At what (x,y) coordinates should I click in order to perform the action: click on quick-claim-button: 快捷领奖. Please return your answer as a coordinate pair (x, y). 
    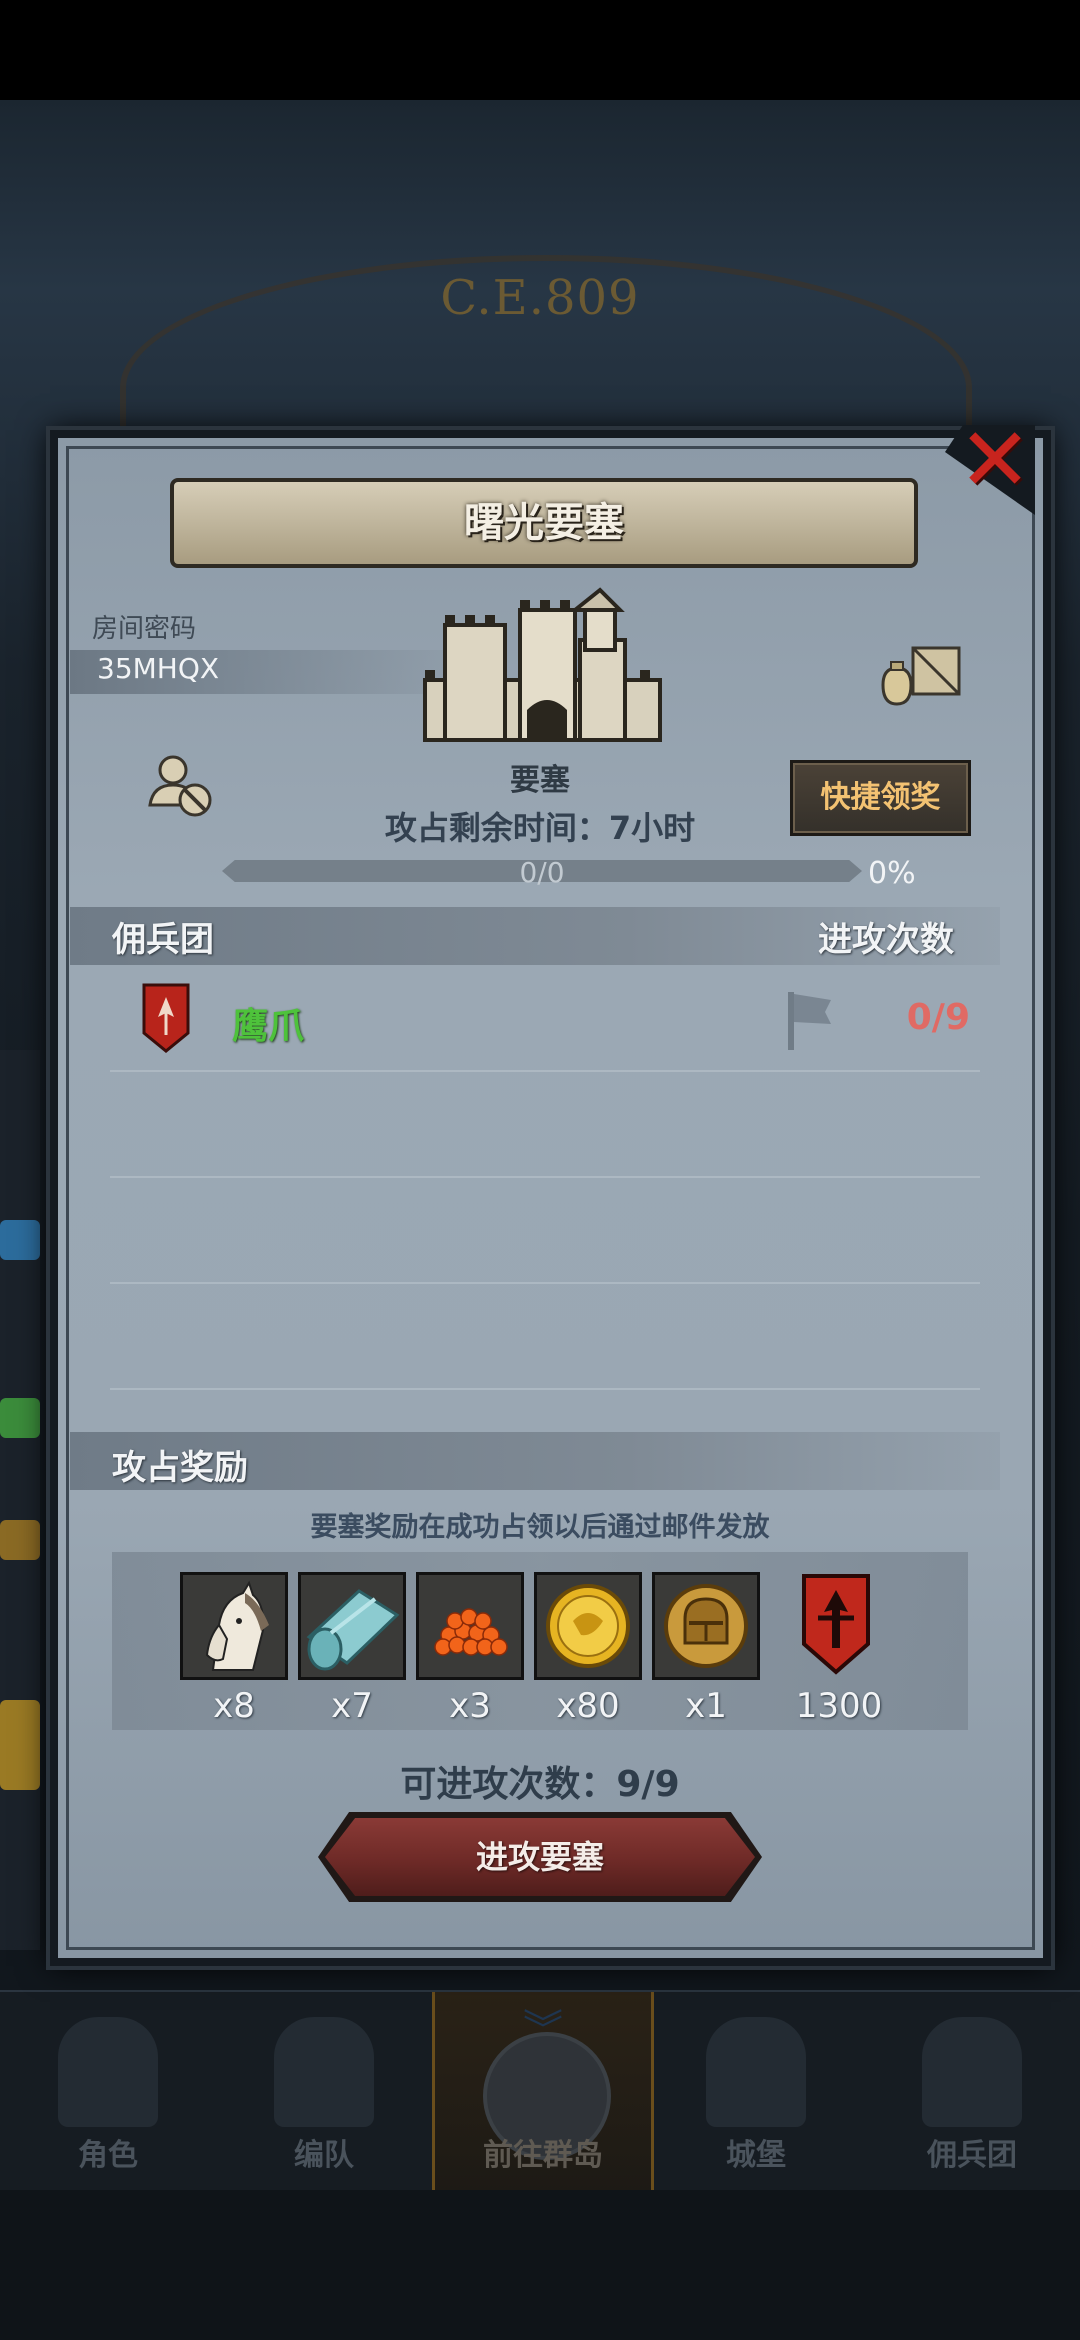
    Looking at the image, I should click on (880, 798).